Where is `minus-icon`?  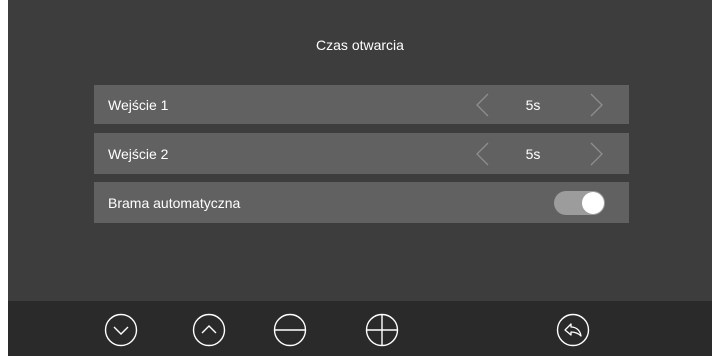 minus-icon is located at coordinates (290, 330).